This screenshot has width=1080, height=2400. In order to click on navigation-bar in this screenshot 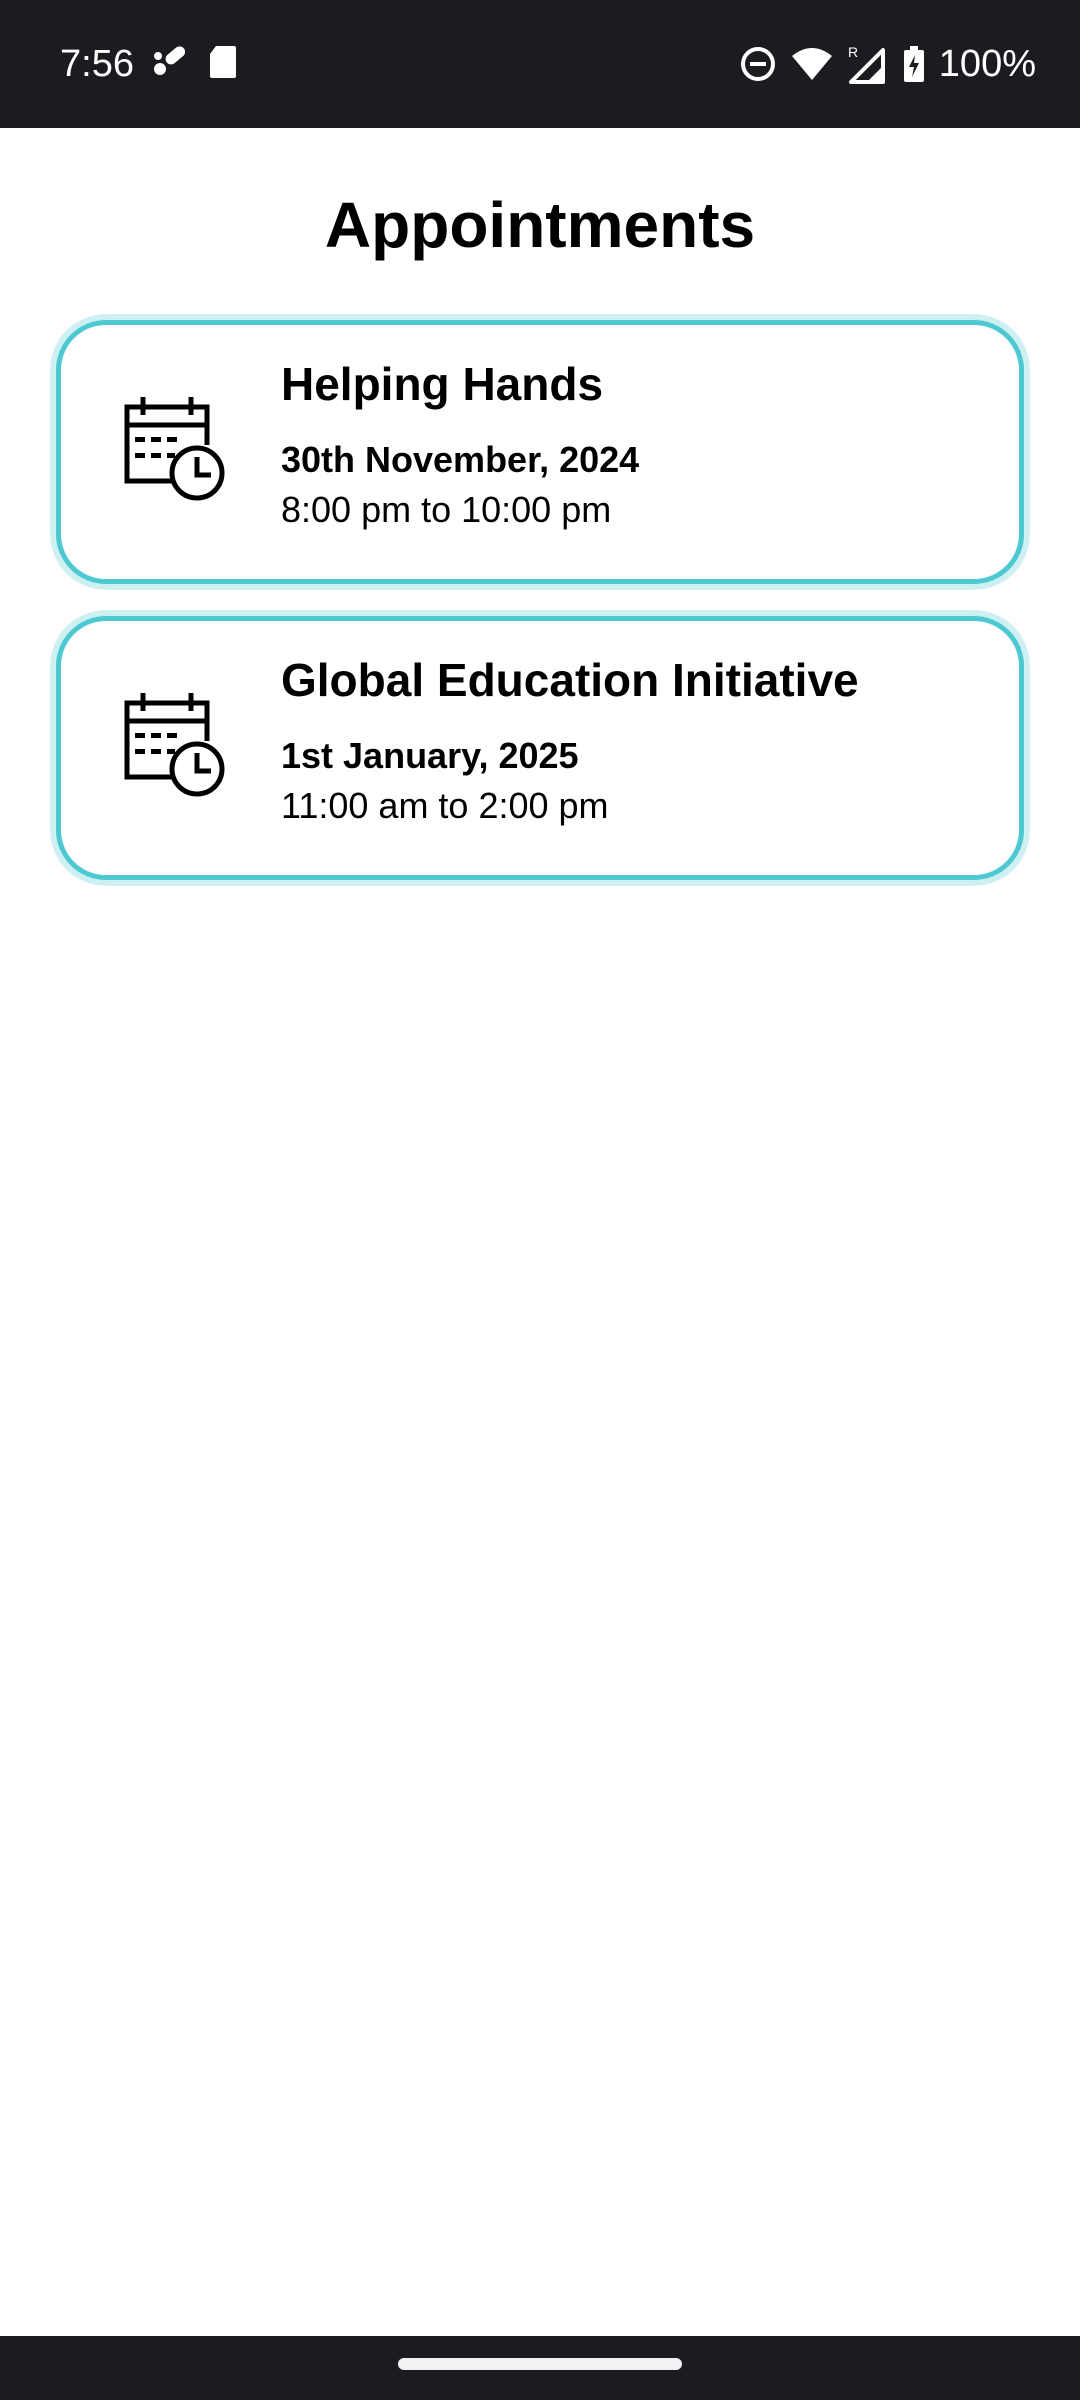, I will do `click(540, 2368)`.